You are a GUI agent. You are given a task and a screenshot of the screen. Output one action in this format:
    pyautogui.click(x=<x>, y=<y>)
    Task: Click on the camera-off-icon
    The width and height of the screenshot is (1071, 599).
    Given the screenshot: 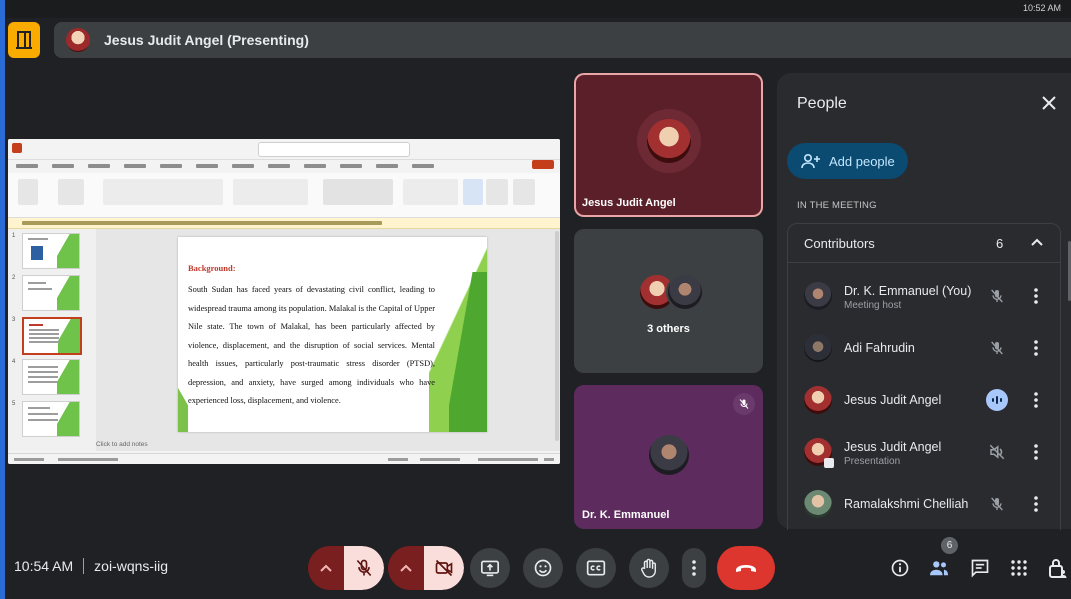 What is the action you would take?
    pyautogui.click(x=444, y=568)
    